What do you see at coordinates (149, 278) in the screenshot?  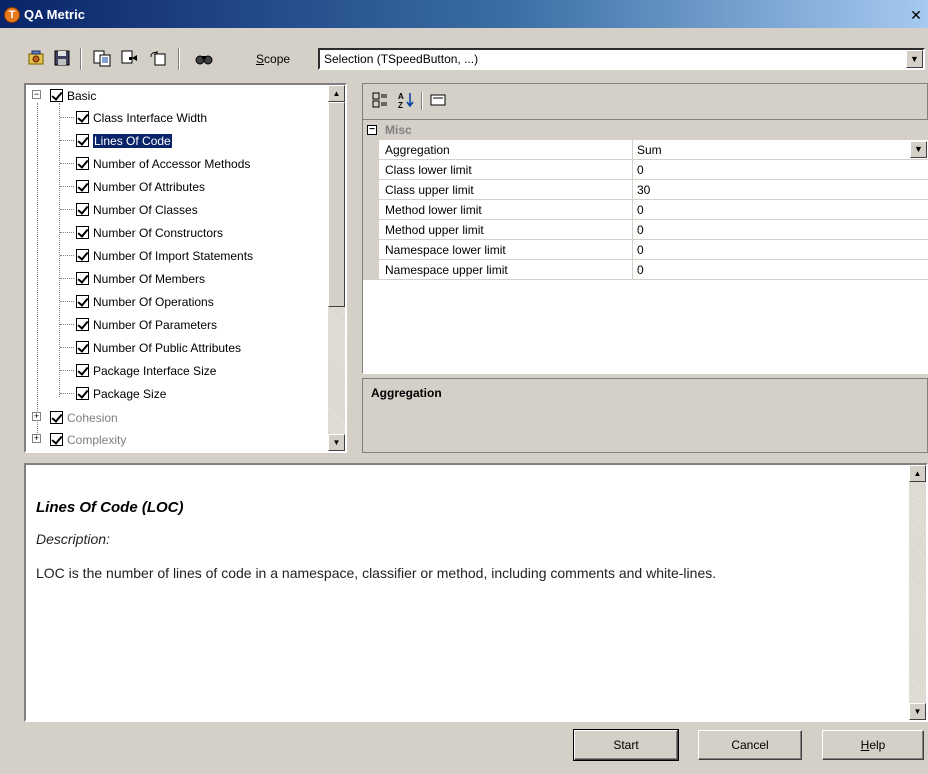 I see `tree-label: Number Of Members` at bounding box center [149, 278].